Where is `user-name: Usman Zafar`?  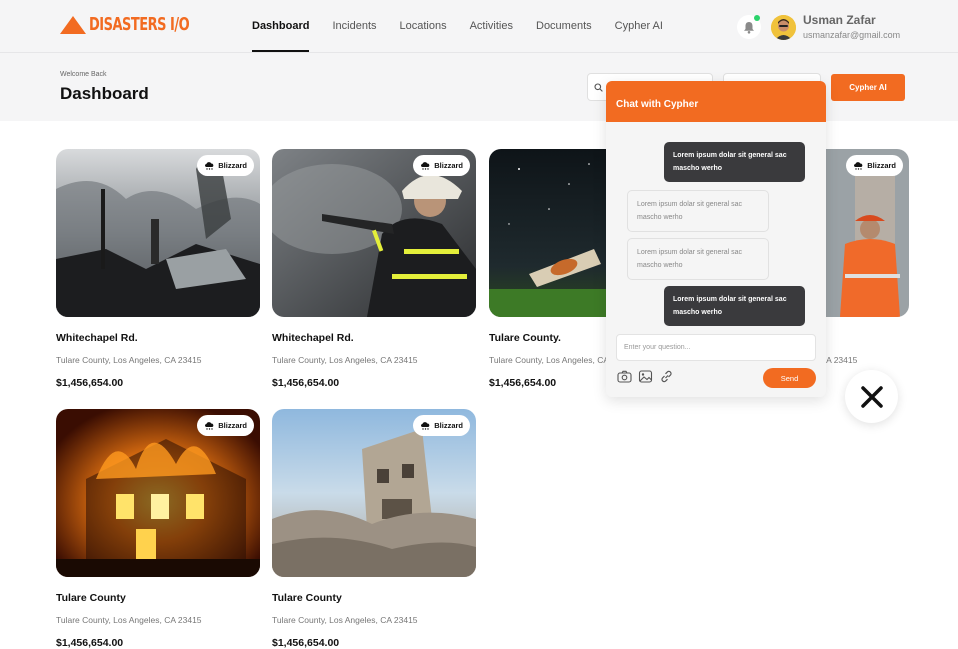 user-name: Usman Zafar is located at coordinates (839, 20).